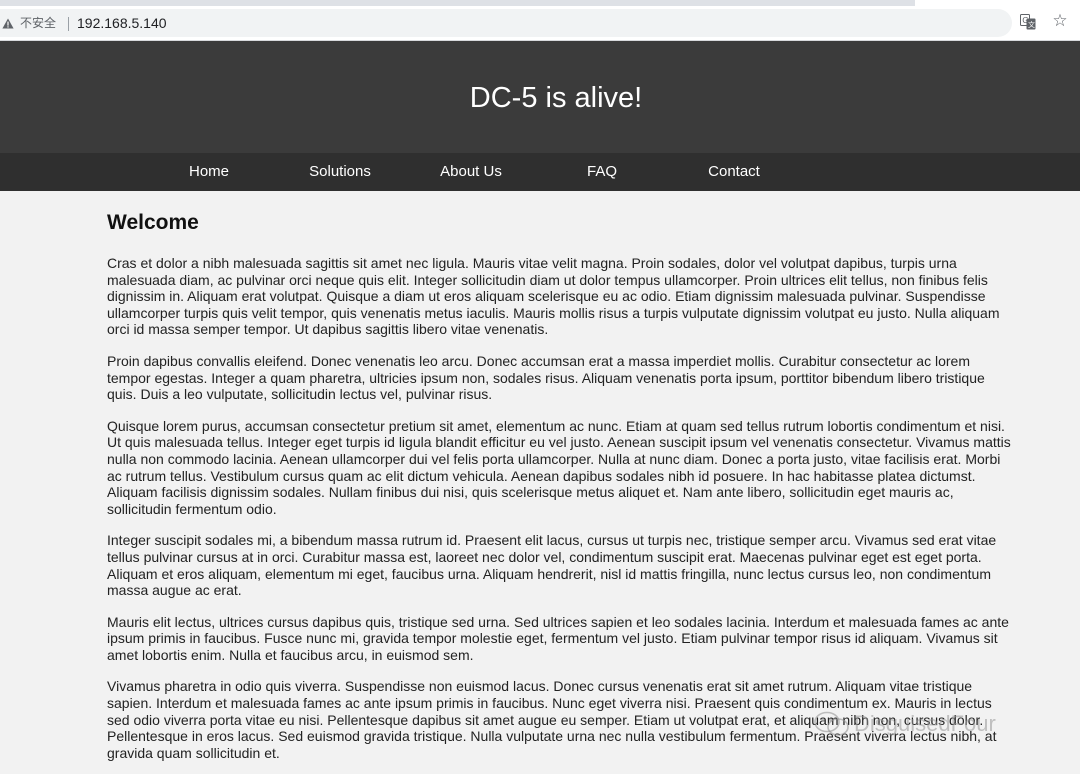 Image resolution: width=1080 pixels, height=774 pixels. Describe the element at coordinates (38, 23) in the screenshot. I see `security-status-label: 不安全` at that location.